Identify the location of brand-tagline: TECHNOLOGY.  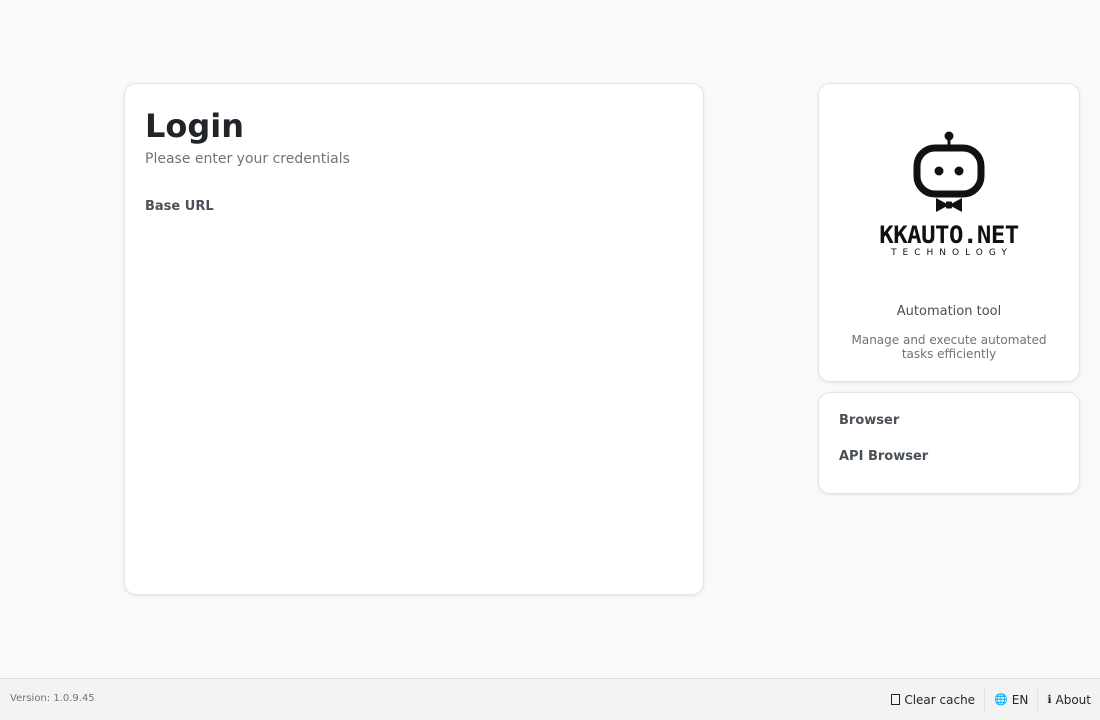
(952, 253).